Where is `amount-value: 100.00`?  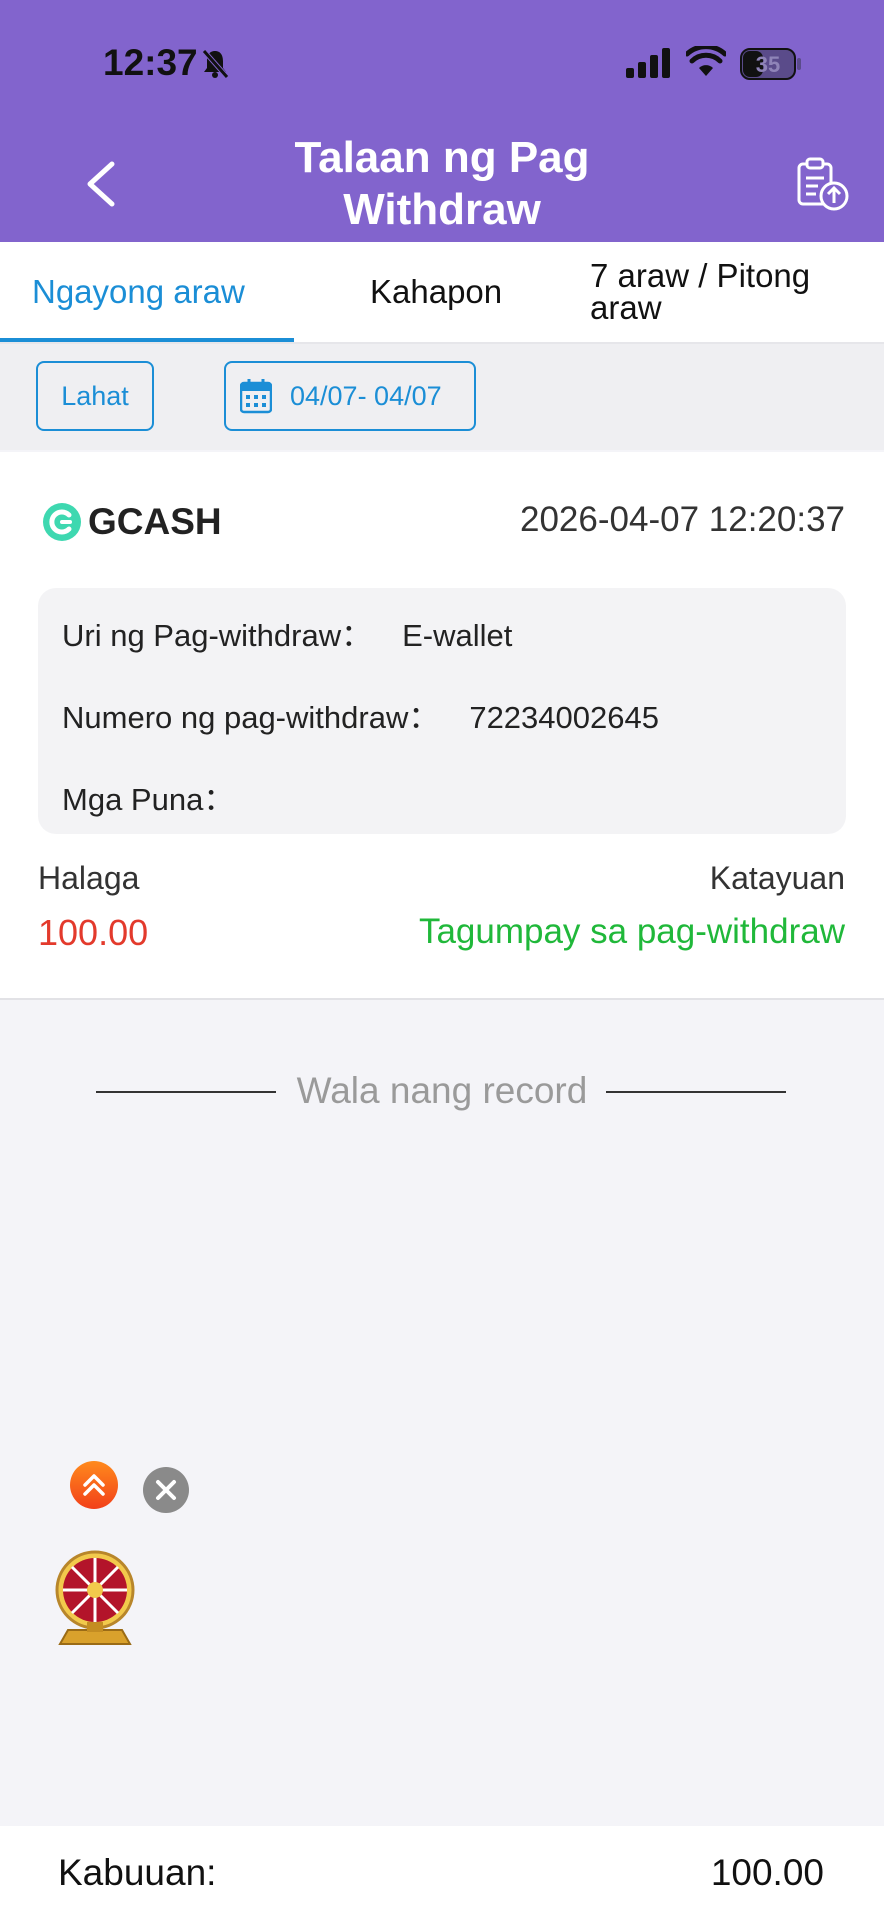 amount-value: 100.00 is located at coordinates (93, 932).